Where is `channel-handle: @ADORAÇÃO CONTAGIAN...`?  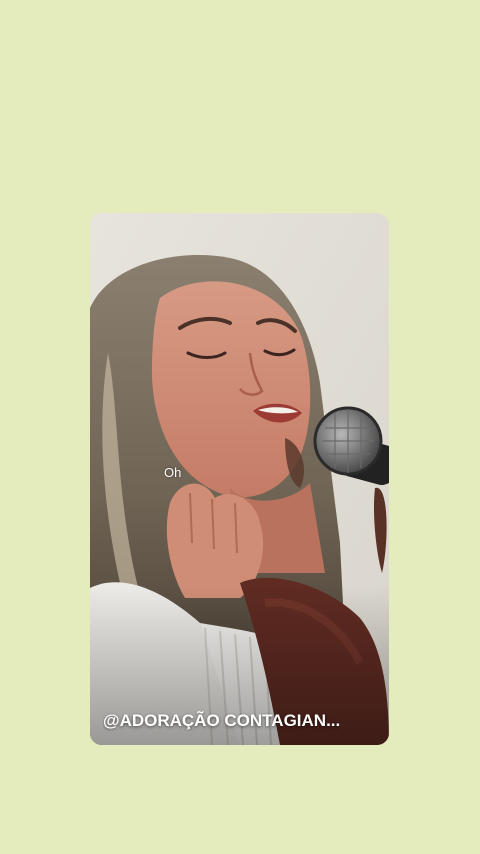 channel-handle: @ADORAÇÃO CONTAGIAN... is located at coordinates (241, 721).